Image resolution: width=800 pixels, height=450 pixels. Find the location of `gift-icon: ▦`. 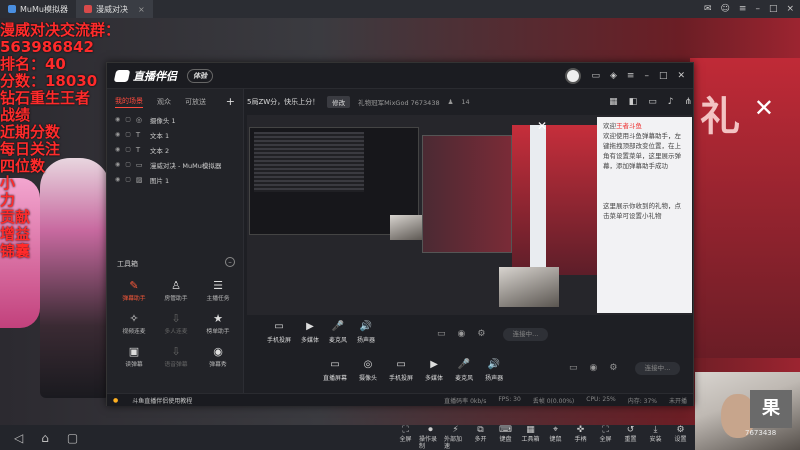

gift-icon: ▦ is located at coordinates (613, 102).